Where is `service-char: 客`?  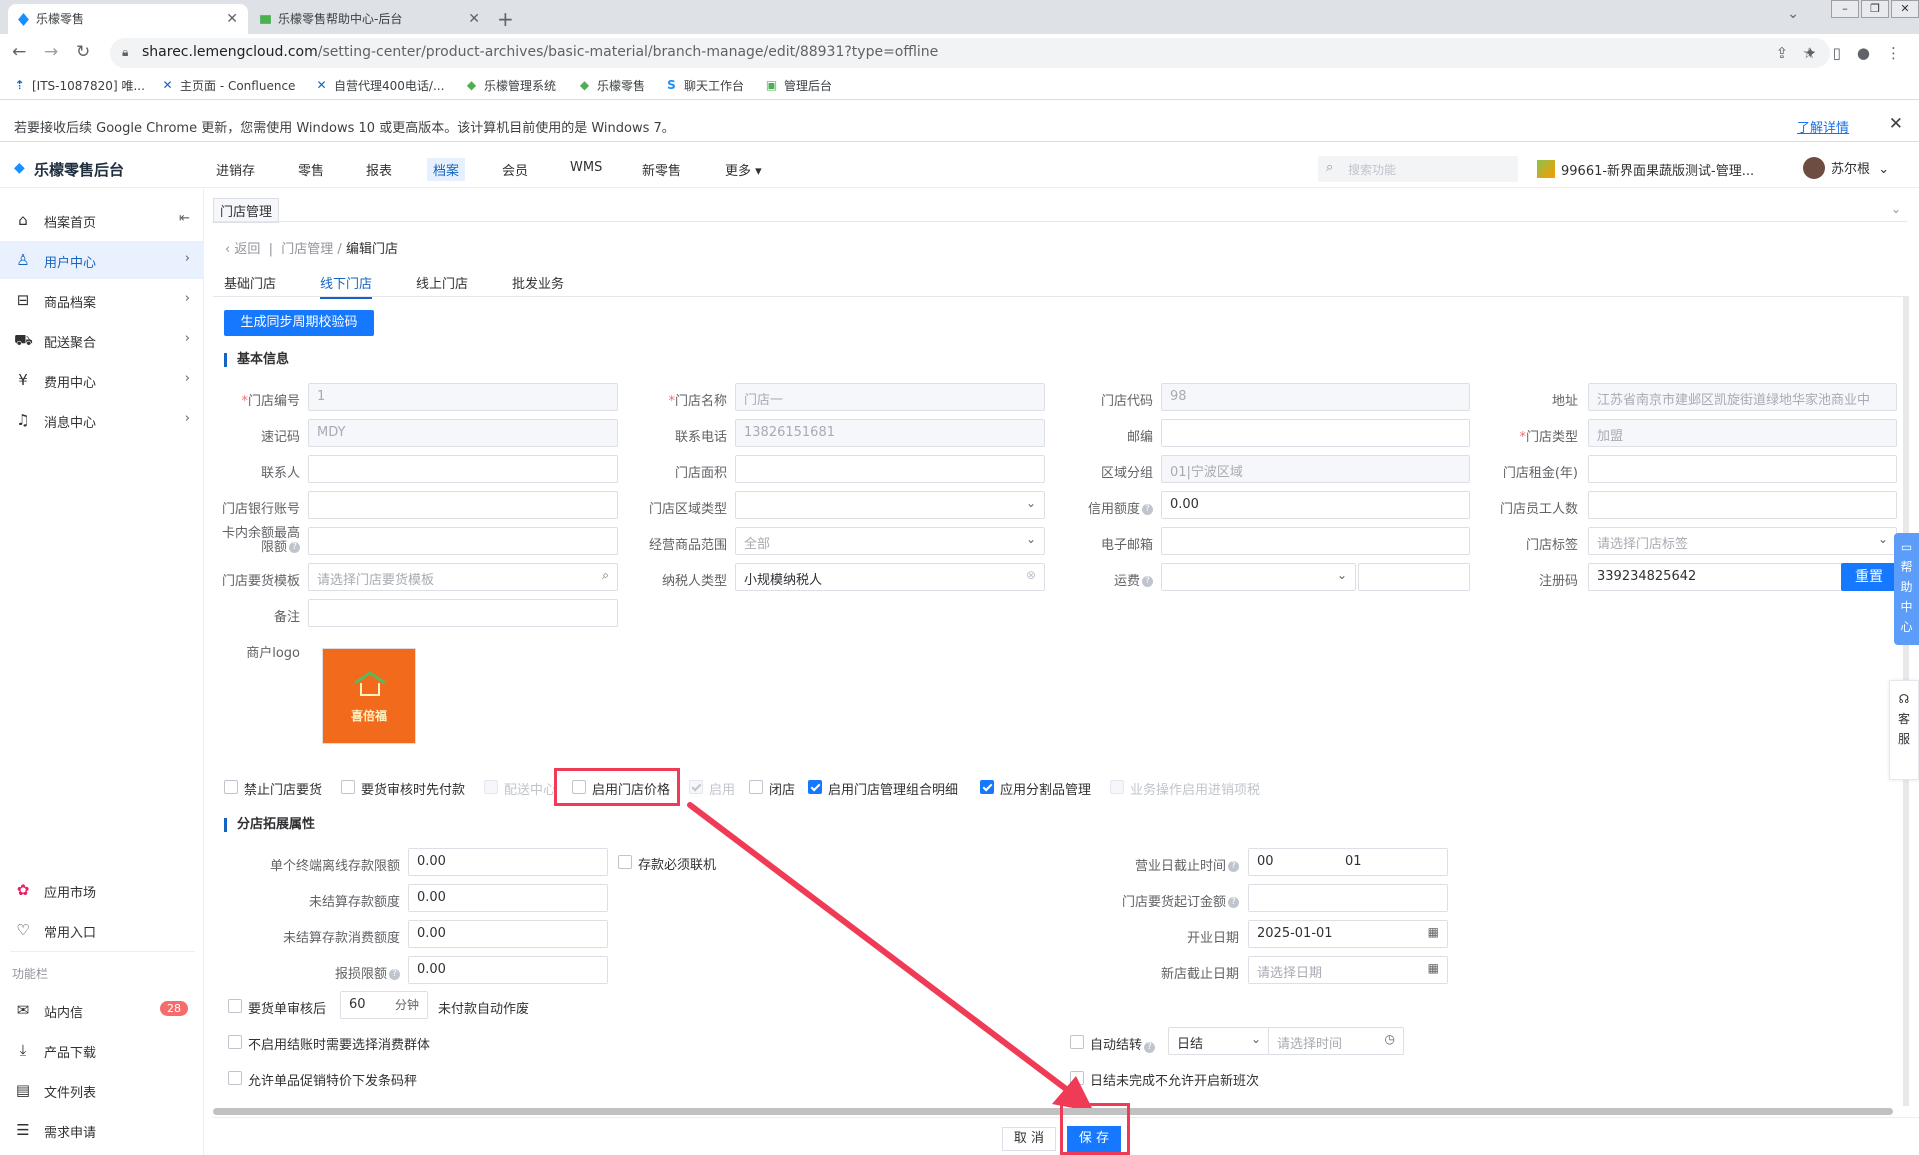 service-char: 客 is located at coordinates (1903, 719).